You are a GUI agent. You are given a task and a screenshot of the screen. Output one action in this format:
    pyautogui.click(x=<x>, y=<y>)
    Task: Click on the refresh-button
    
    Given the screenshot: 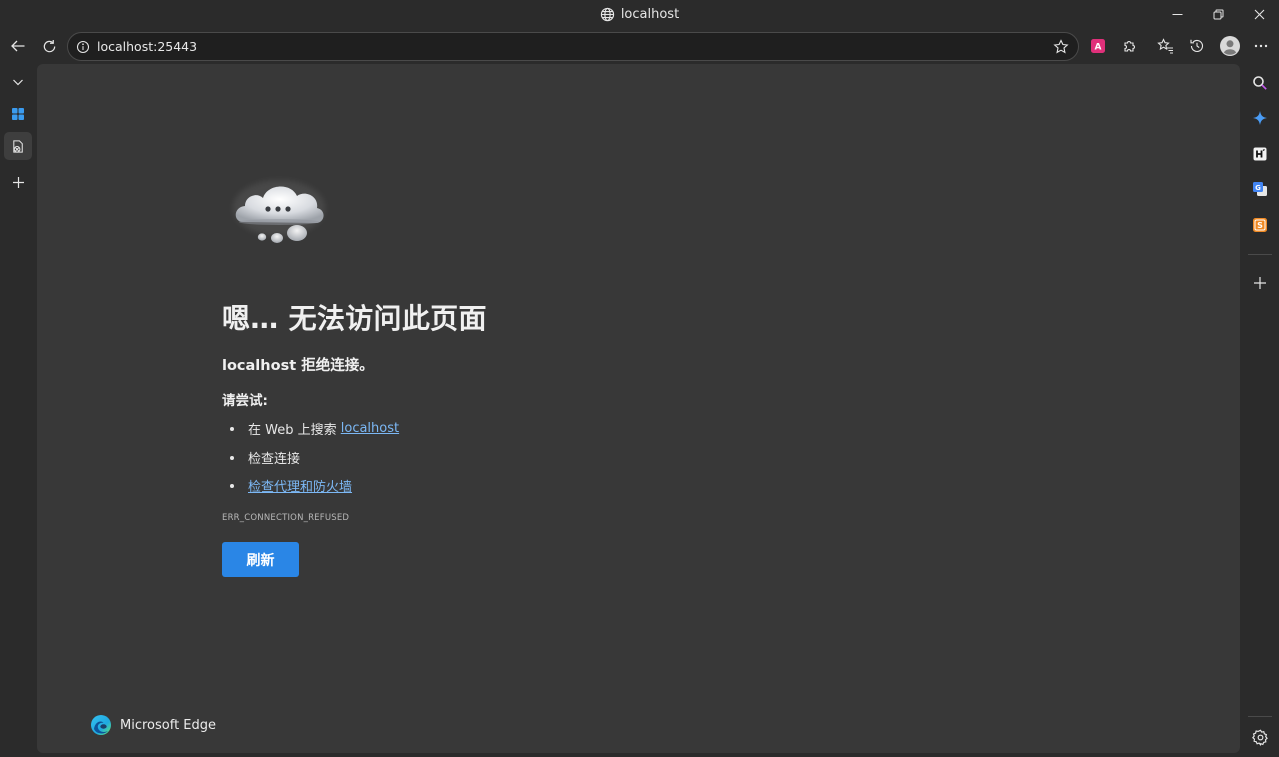 What is the action you would take?
    pyautogui.click(x=49, y=46)
    